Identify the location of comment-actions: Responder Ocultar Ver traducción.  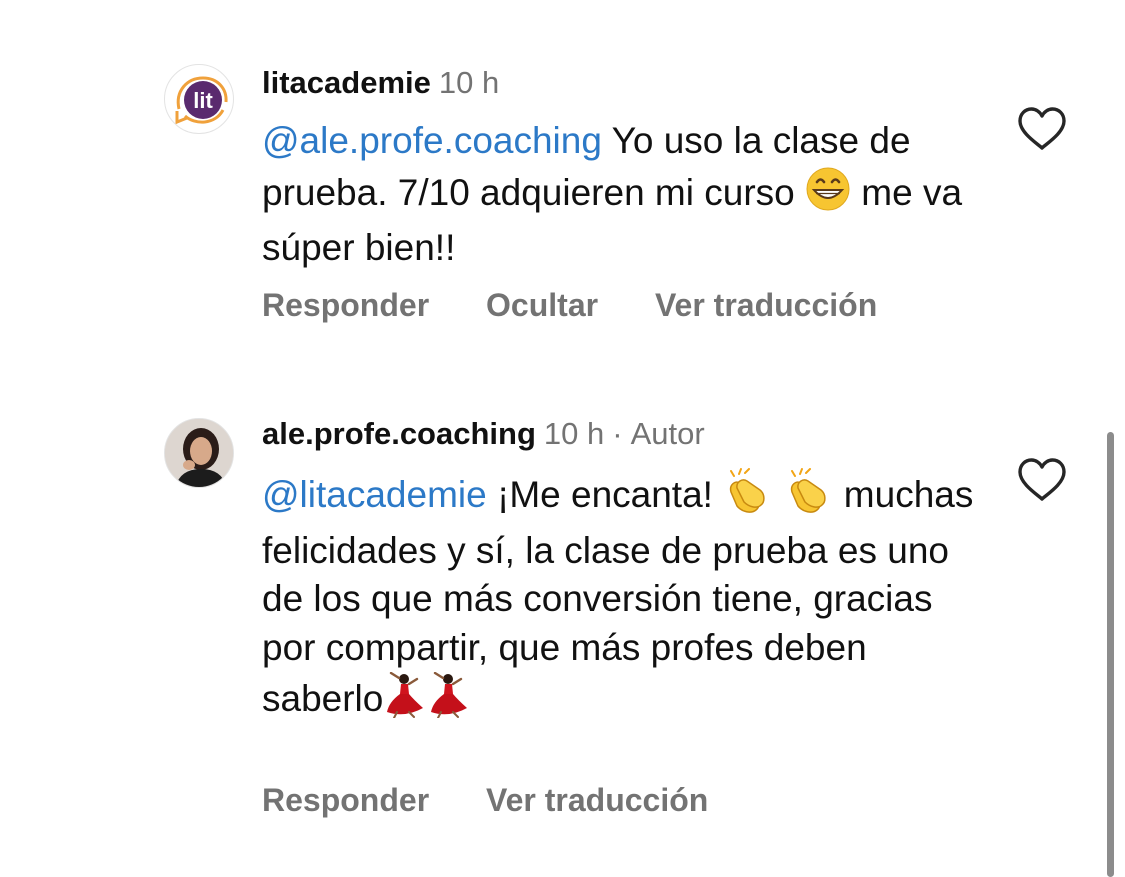
(593, 305).